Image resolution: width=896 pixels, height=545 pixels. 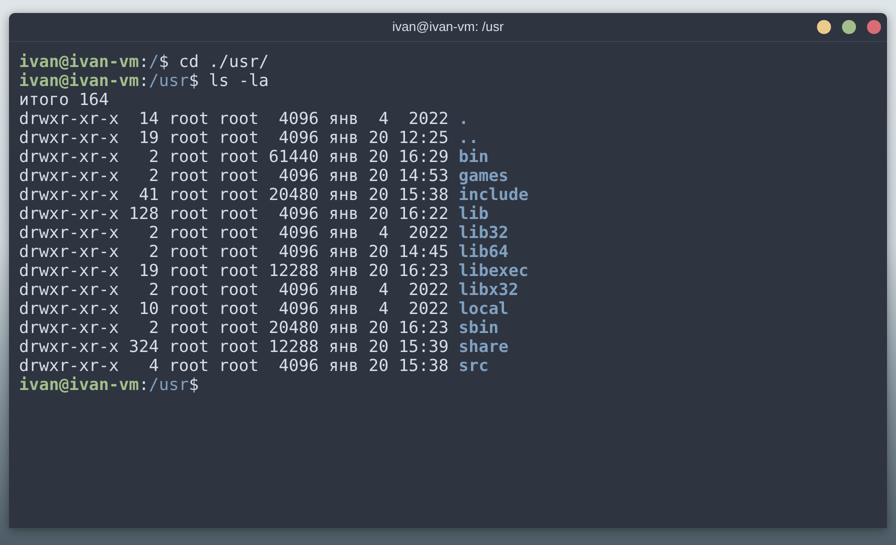 What do you see at coordinates (153, 61) in the screenshot?
I see `prompt-path: /` at bounding box center [153, 61].